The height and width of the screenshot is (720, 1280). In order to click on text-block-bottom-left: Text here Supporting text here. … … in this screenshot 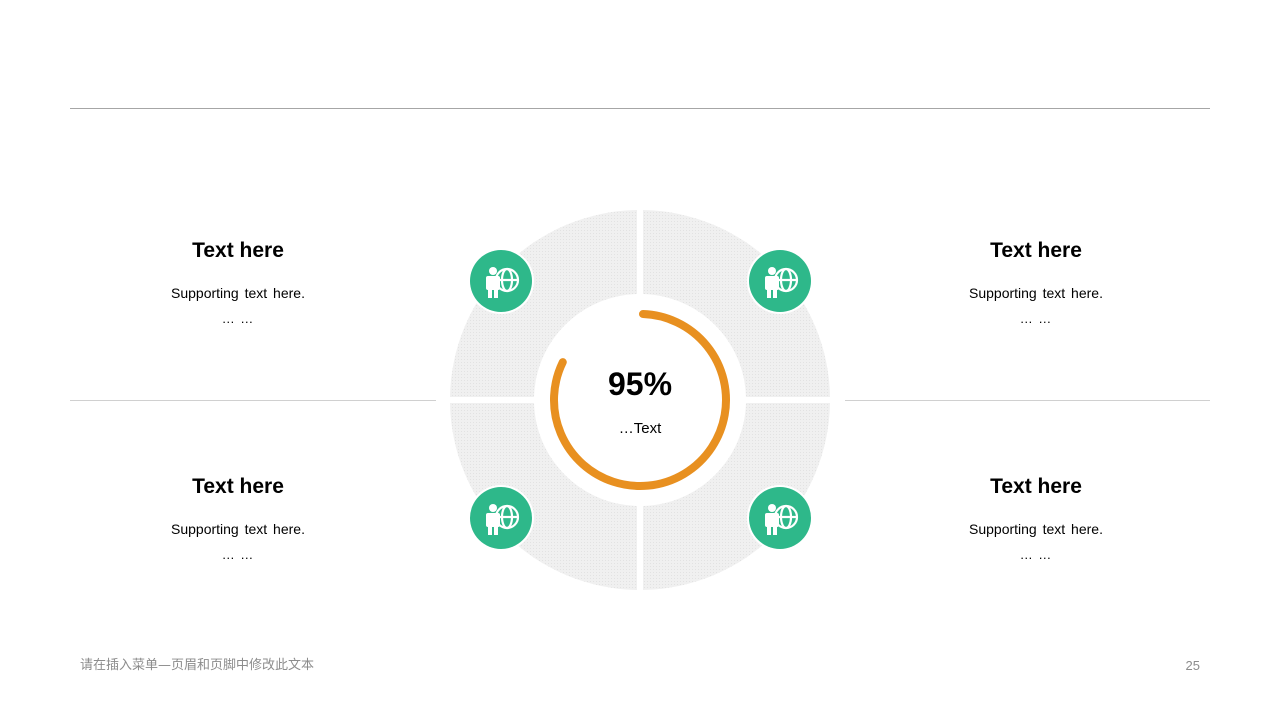, I will do `click(238, 519)`.